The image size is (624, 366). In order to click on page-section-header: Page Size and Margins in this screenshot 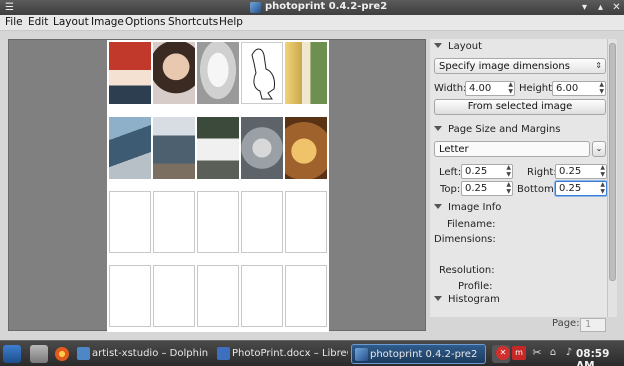, I will do `click(497, 129)`.